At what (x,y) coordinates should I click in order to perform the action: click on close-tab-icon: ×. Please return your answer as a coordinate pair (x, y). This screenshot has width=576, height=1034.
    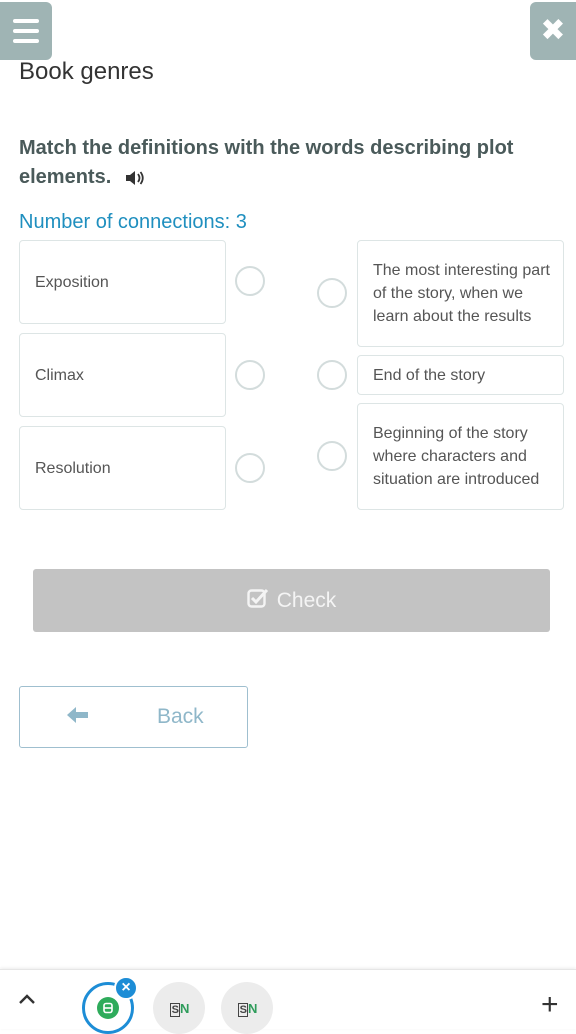
    Looking at the image, I should click on (126, 988).